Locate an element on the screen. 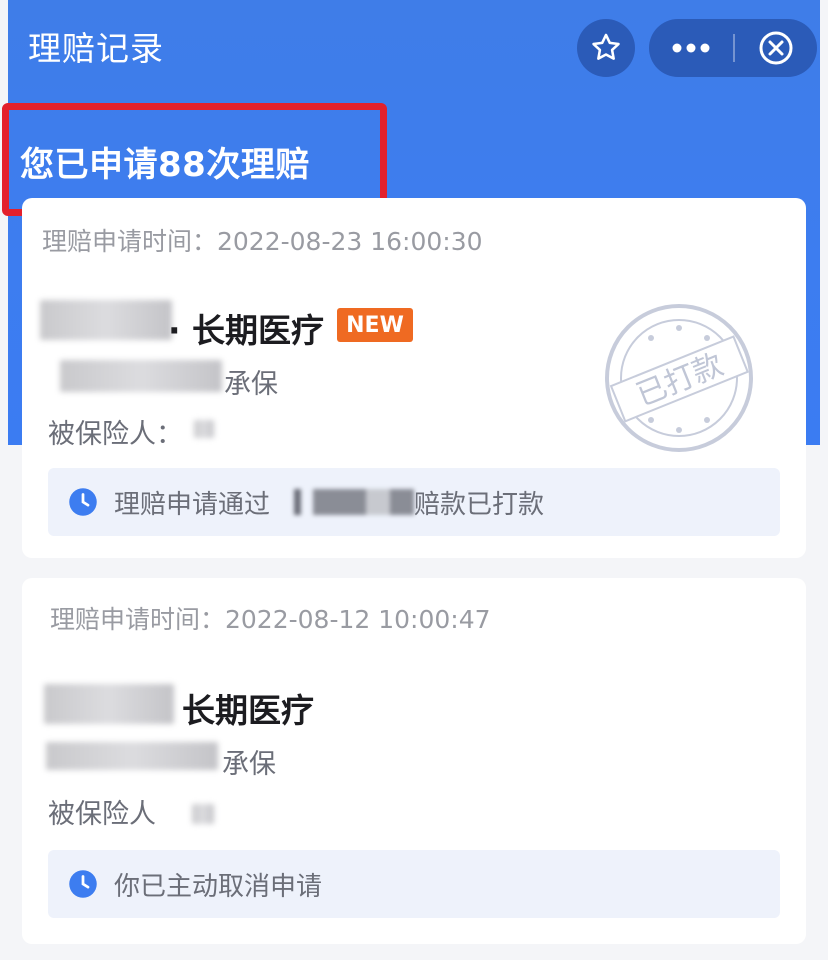  status-text: 你已主动取消申请 is located at coordinates (218, 886).